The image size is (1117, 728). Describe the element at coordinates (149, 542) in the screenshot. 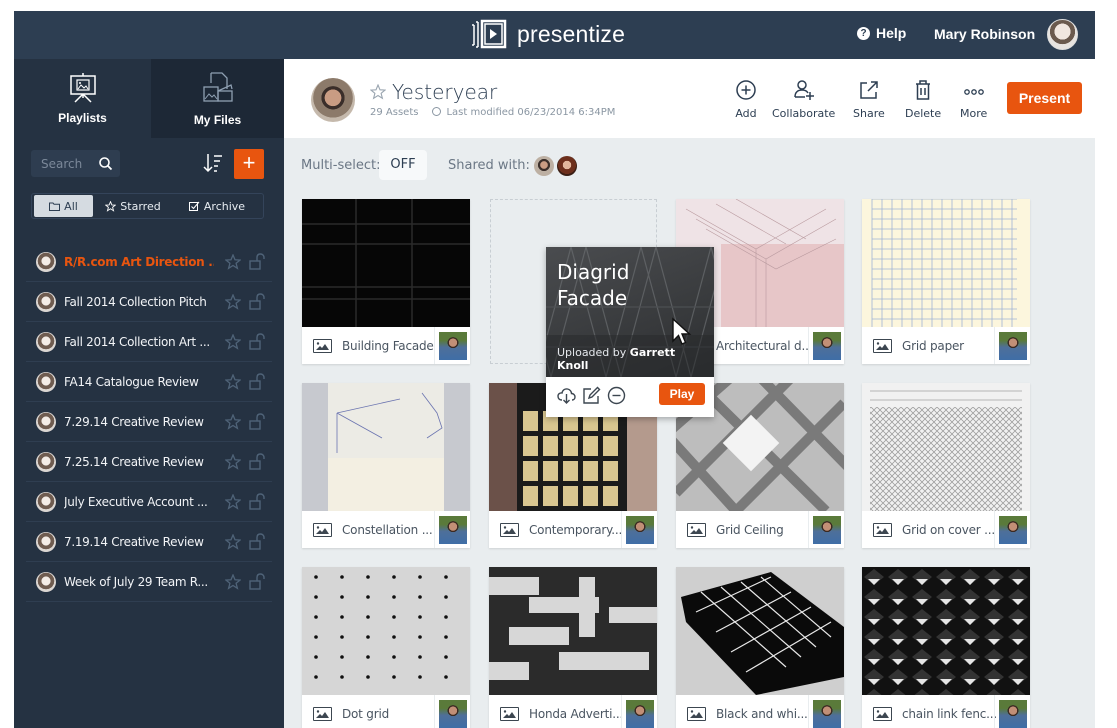

I see `playlist-item: 7.19.14 Creative Review` at that location.